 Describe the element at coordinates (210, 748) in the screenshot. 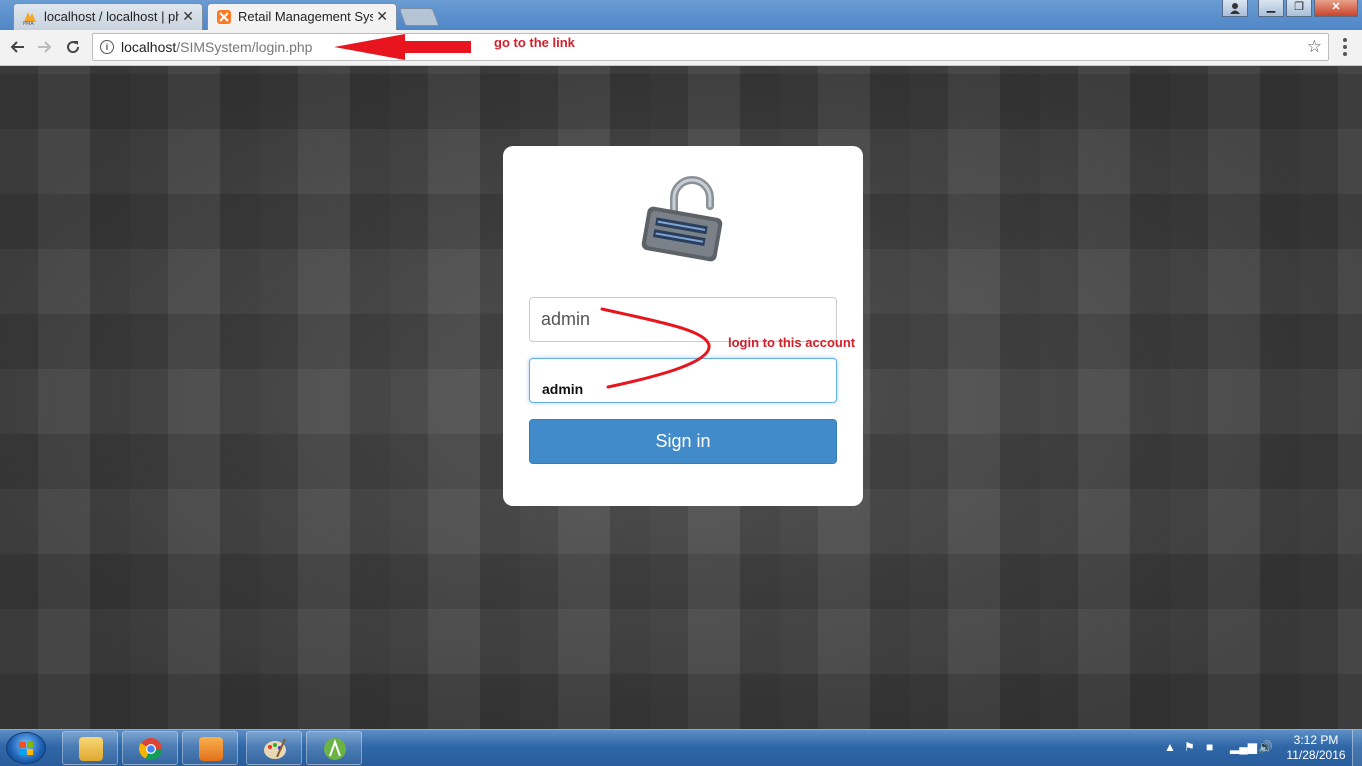

I see `media-player-icon` at that location.